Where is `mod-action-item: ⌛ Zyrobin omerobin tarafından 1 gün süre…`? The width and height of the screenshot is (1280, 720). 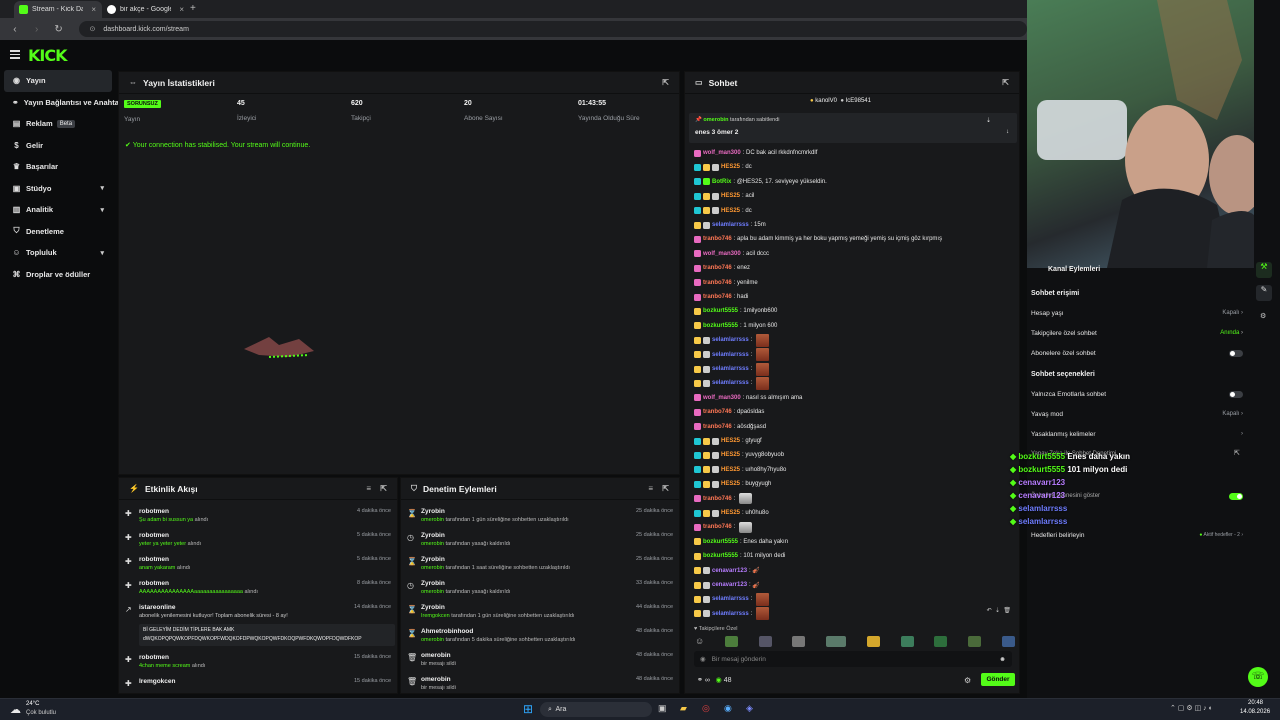
mod-action-item: ⌛ Zyrobin omerobin tarafından 1 gün süre… is located at coordinates (540, 518).